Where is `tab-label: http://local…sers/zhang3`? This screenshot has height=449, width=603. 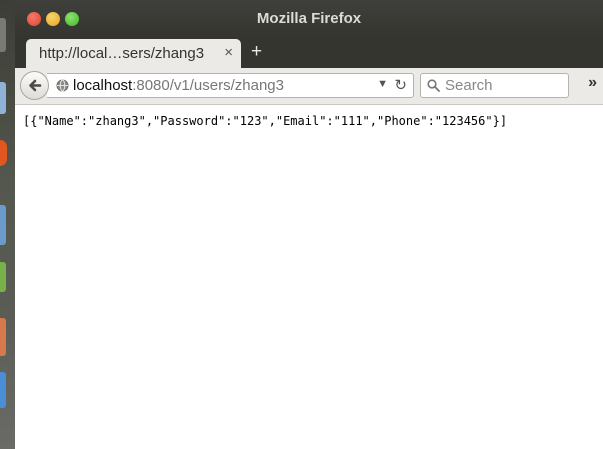 tab-label: http://local…sers/zhang3 is located at coordinates (122, 53).